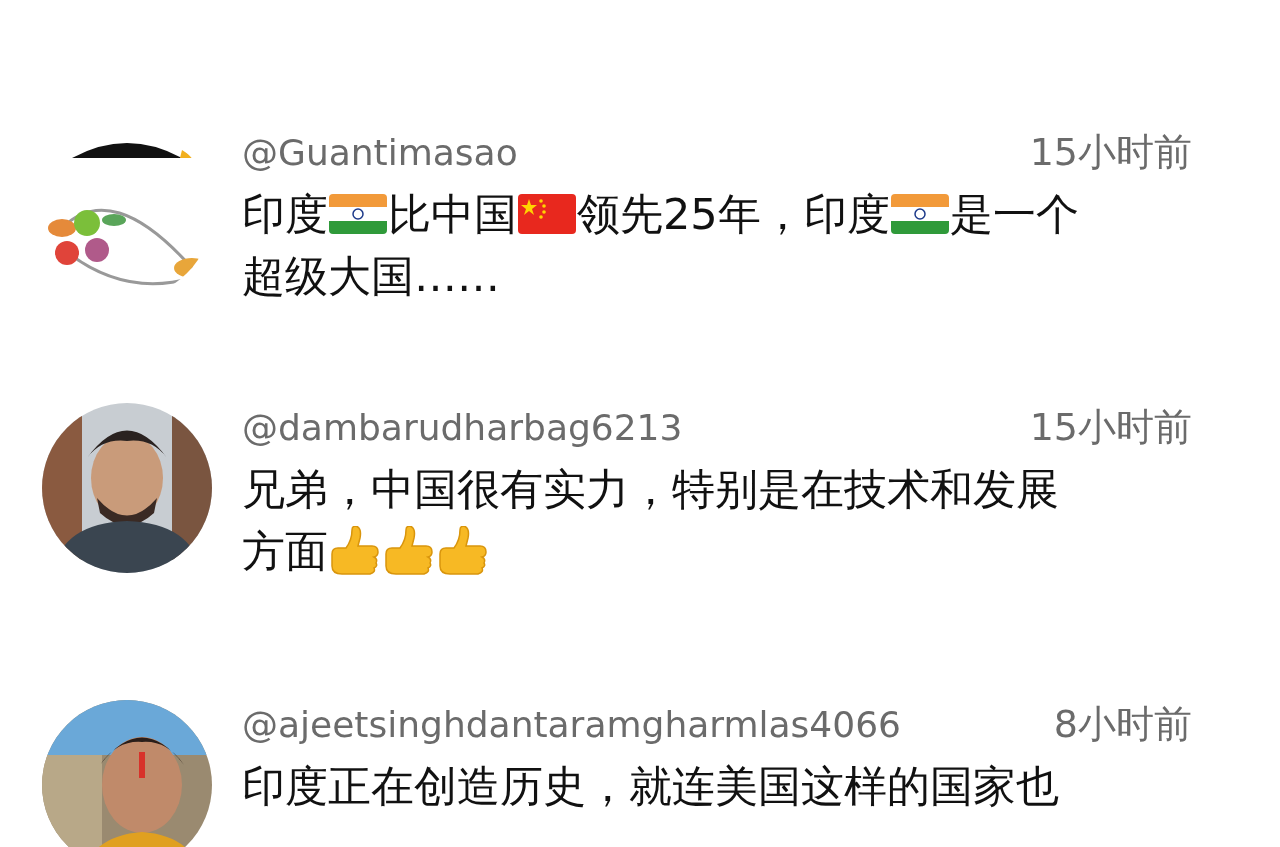  What do you see at coordinates (650, 786) in the screenshot?
I see `comment-text: 印度正在创造历史，就连美国这样的国家也` at bounding box center [650, 786].